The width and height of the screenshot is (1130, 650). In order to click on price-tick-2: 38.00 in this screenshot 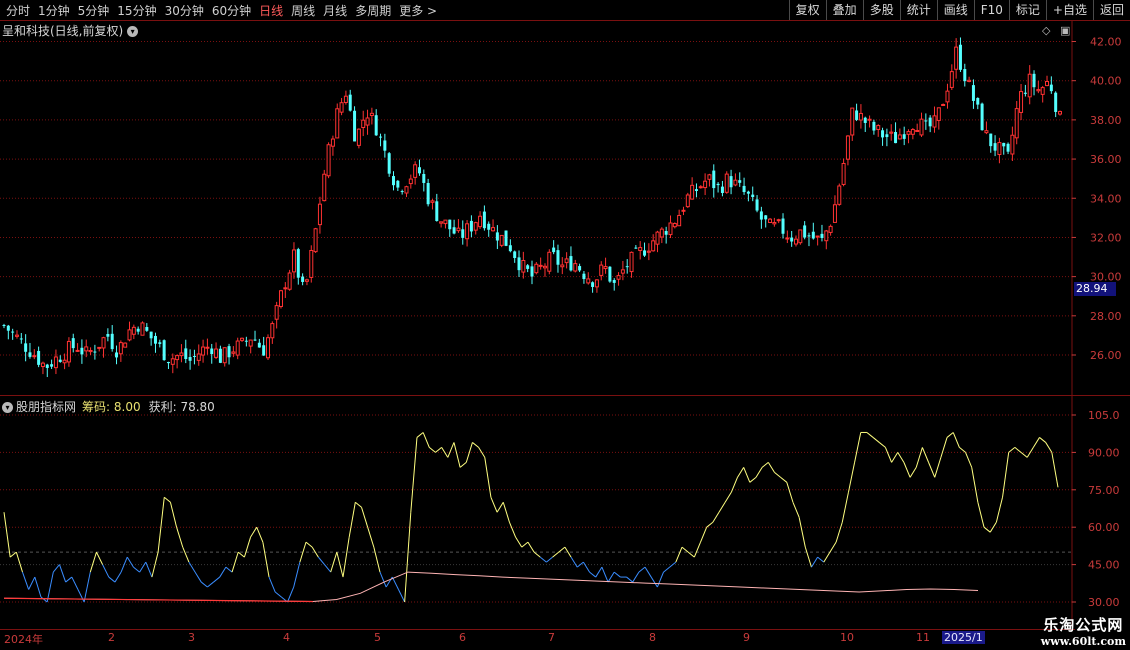, I will do `click(1106, 120)`.